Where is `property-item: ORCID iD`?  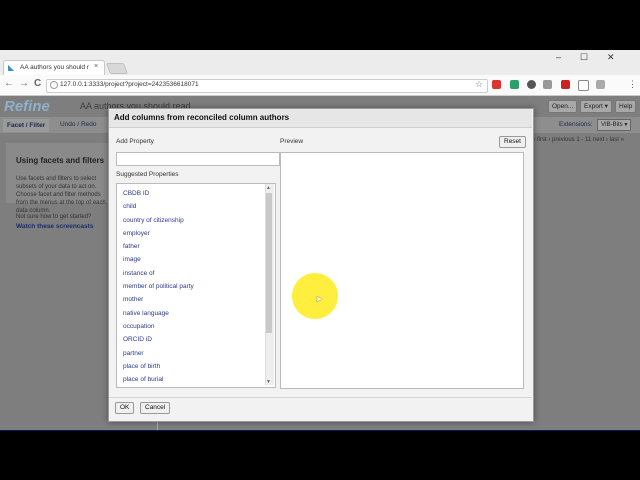 property-item: ORCID iD is located at coordinates (158, 339).